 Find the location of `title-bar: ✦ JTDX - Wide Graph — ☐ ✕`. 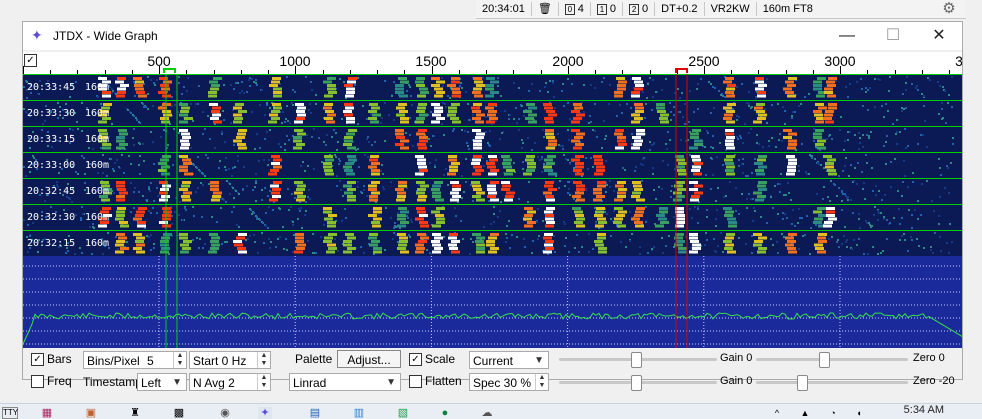

title-bar: ✦ JTDX - Wide Graph — ☐ ✕ is located at coordinates (492, 36).